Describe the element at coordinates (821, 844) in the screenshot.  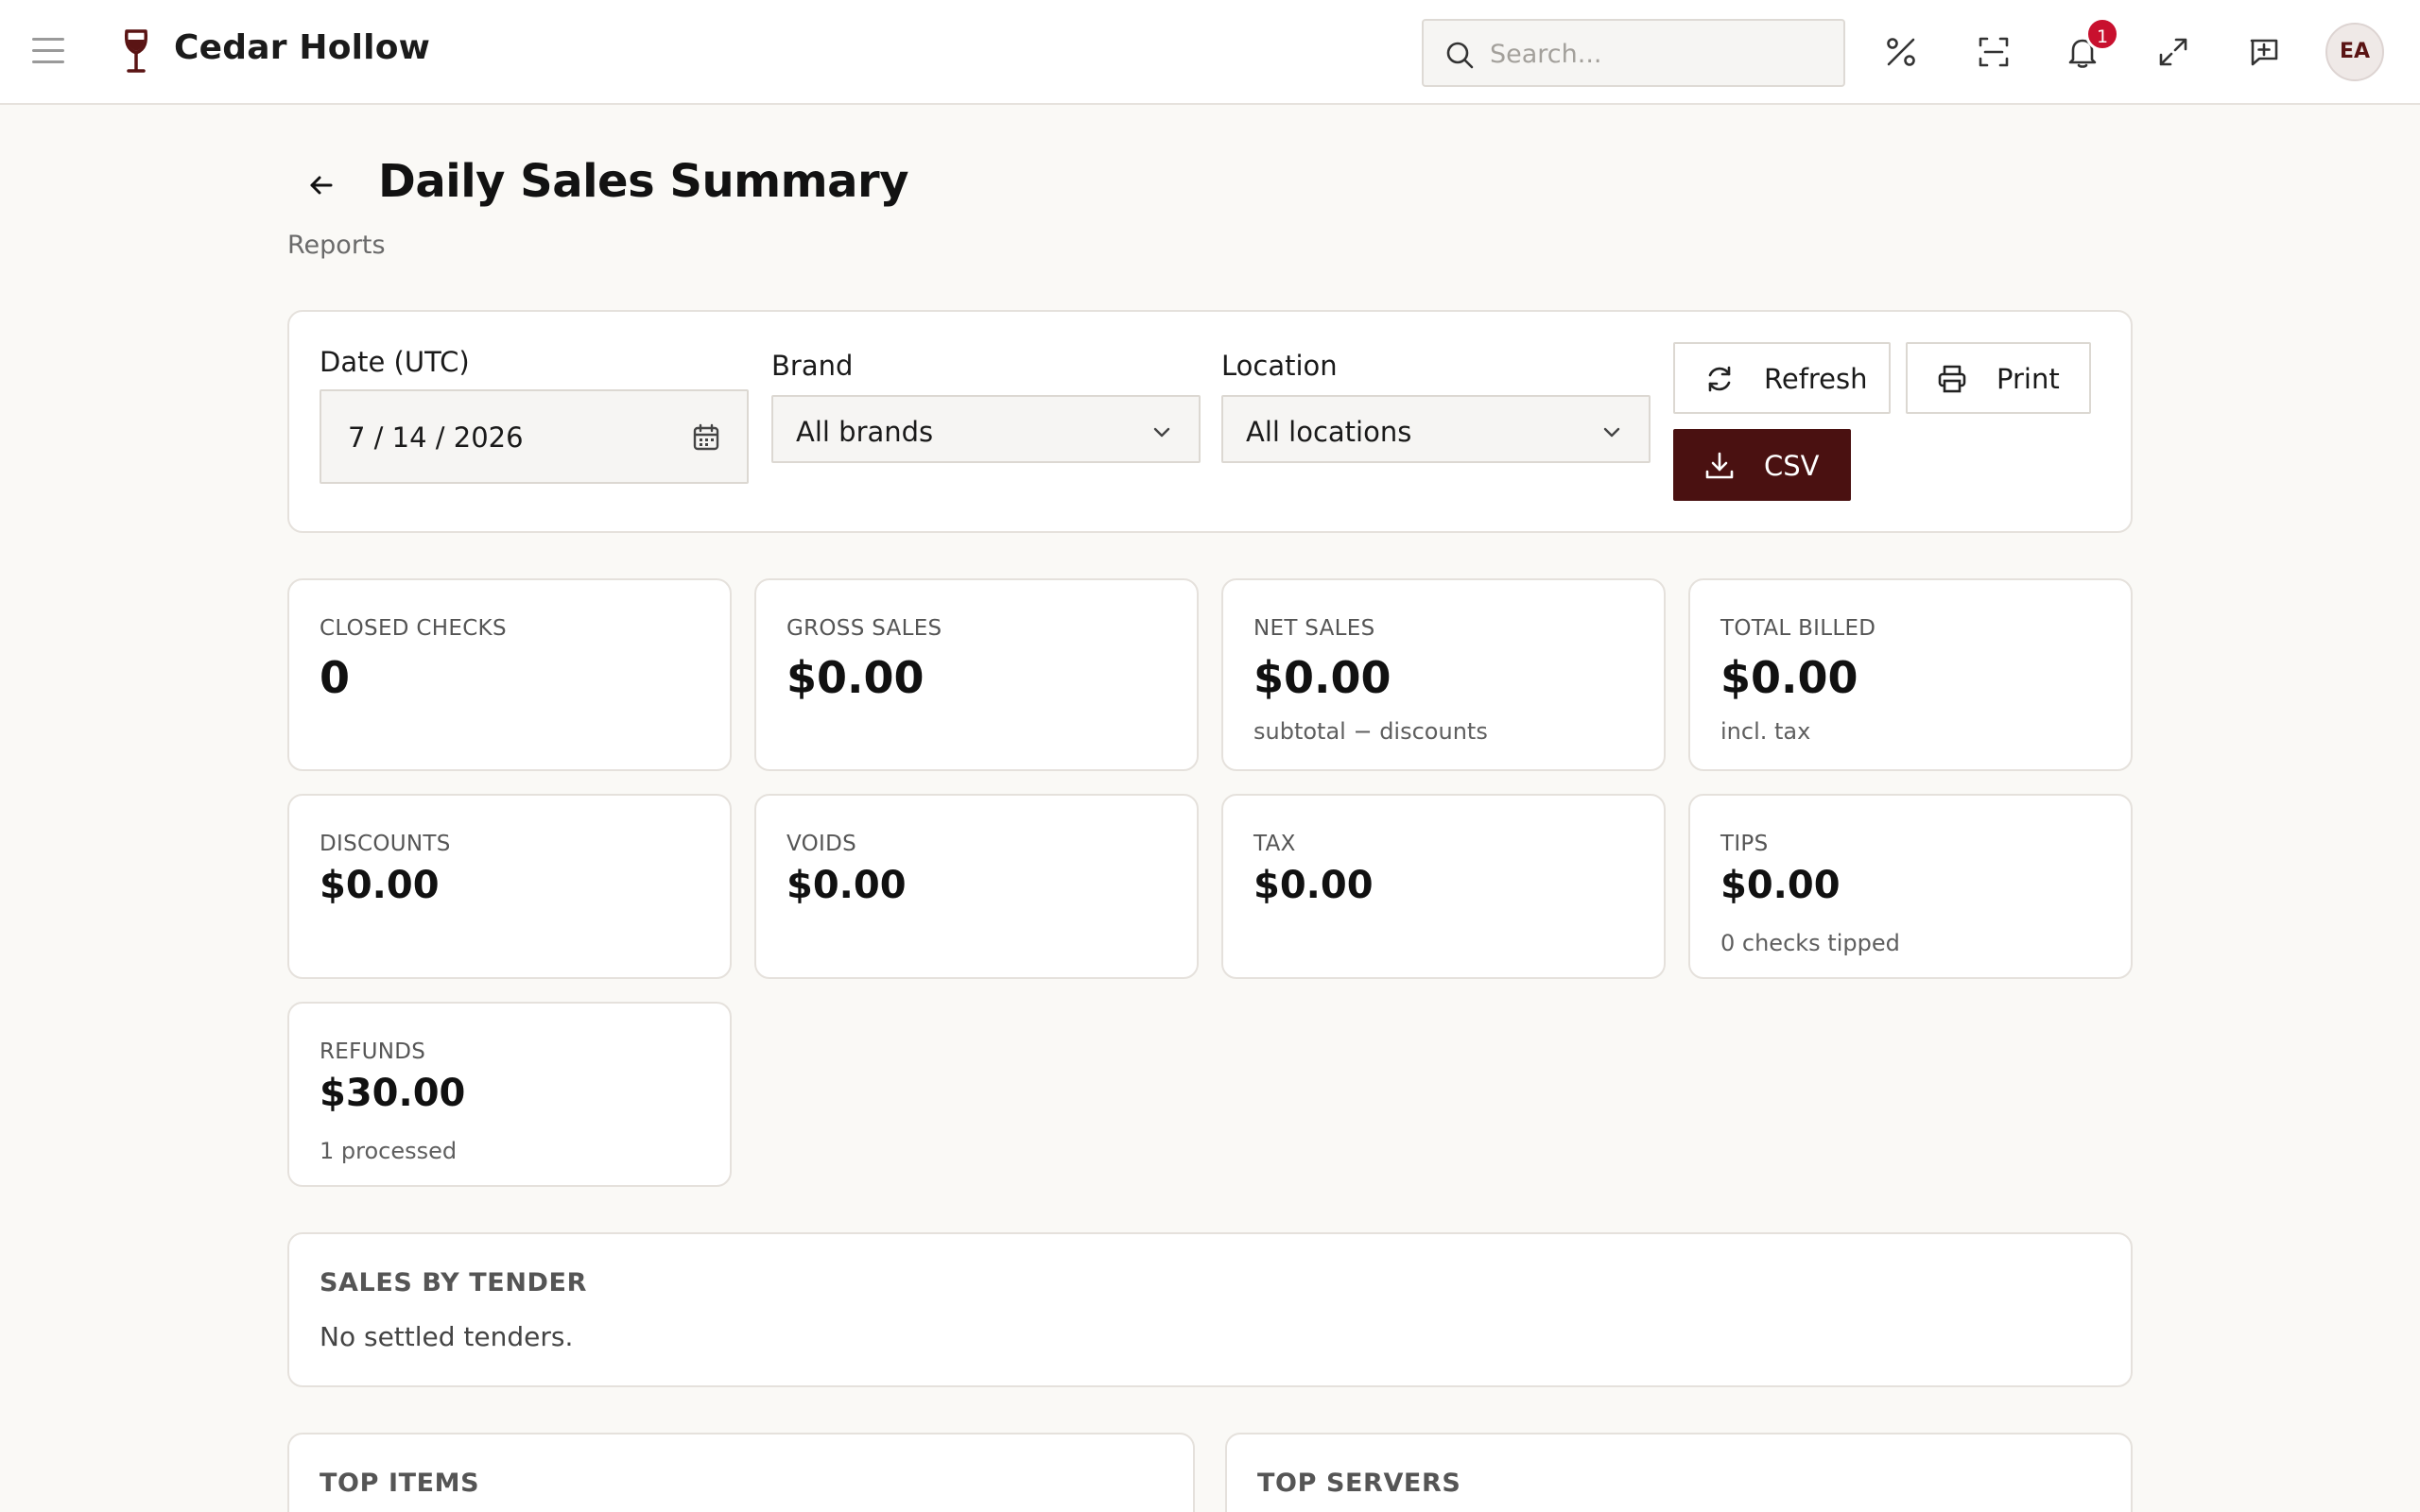
I see `stat-label: VOIDS` at that location.